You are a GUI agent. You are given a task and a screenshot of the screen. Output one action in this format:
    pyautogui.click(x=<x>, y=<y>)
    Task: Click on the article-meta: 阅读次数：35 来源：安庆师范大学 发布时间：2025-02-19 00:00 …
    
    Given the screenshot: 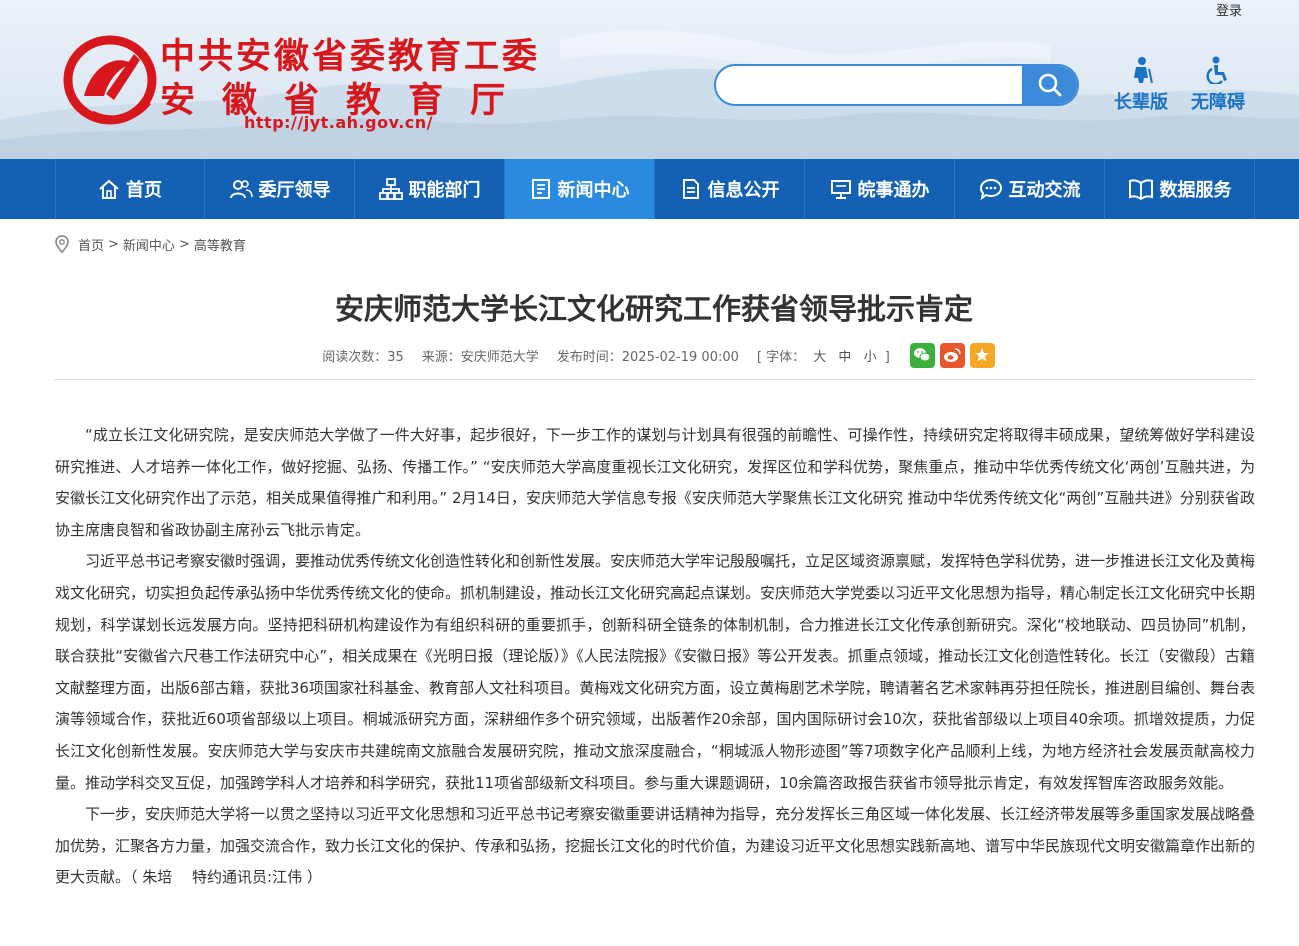 What is the action you would take?
    pyautogui.click(x=654, y=355)
    